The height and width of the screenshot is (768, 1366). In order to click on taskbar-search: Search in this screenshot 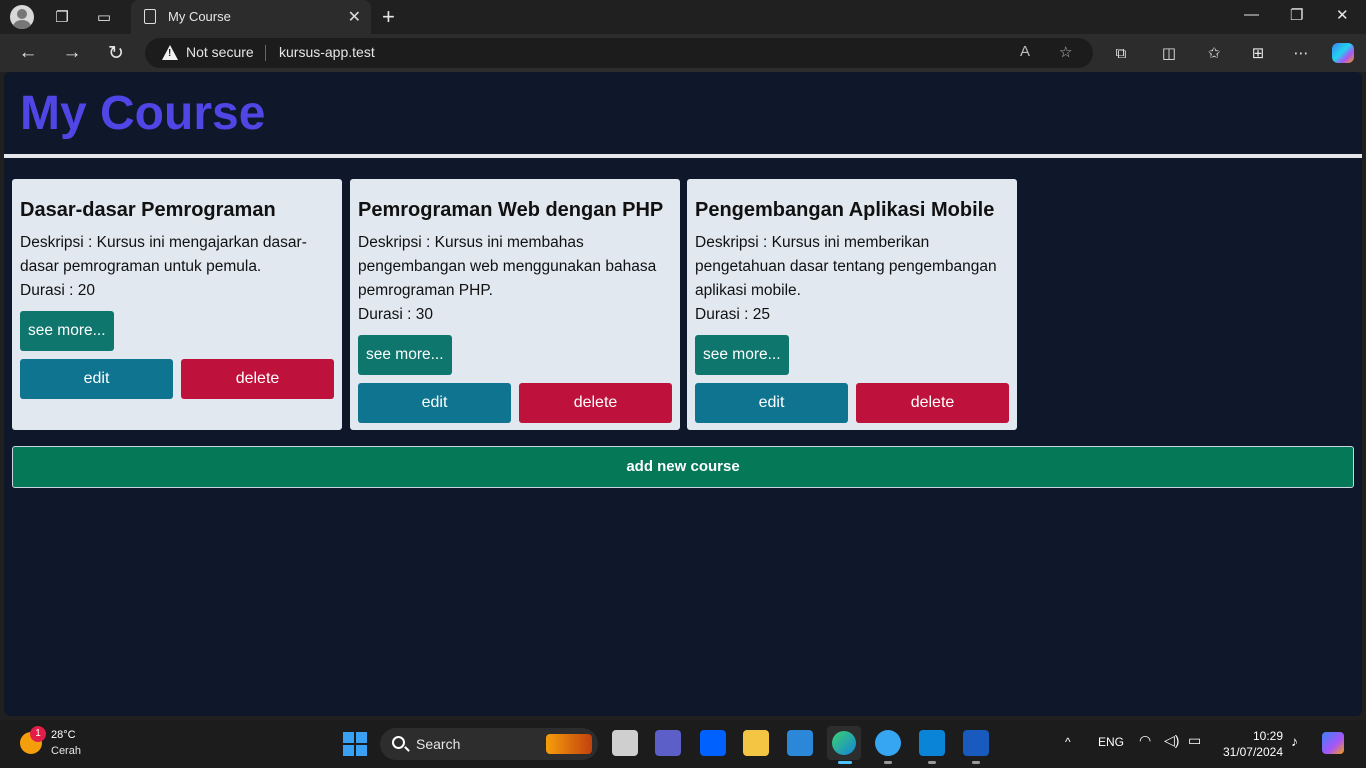, I will do `click(489, 744)`.